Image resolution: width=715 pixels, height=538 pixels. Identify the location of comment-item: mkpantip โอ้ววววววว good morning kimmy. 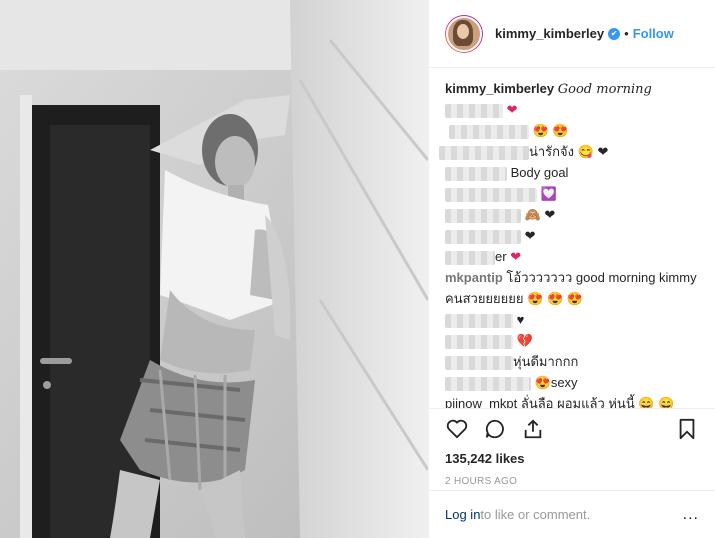
(572, 279).